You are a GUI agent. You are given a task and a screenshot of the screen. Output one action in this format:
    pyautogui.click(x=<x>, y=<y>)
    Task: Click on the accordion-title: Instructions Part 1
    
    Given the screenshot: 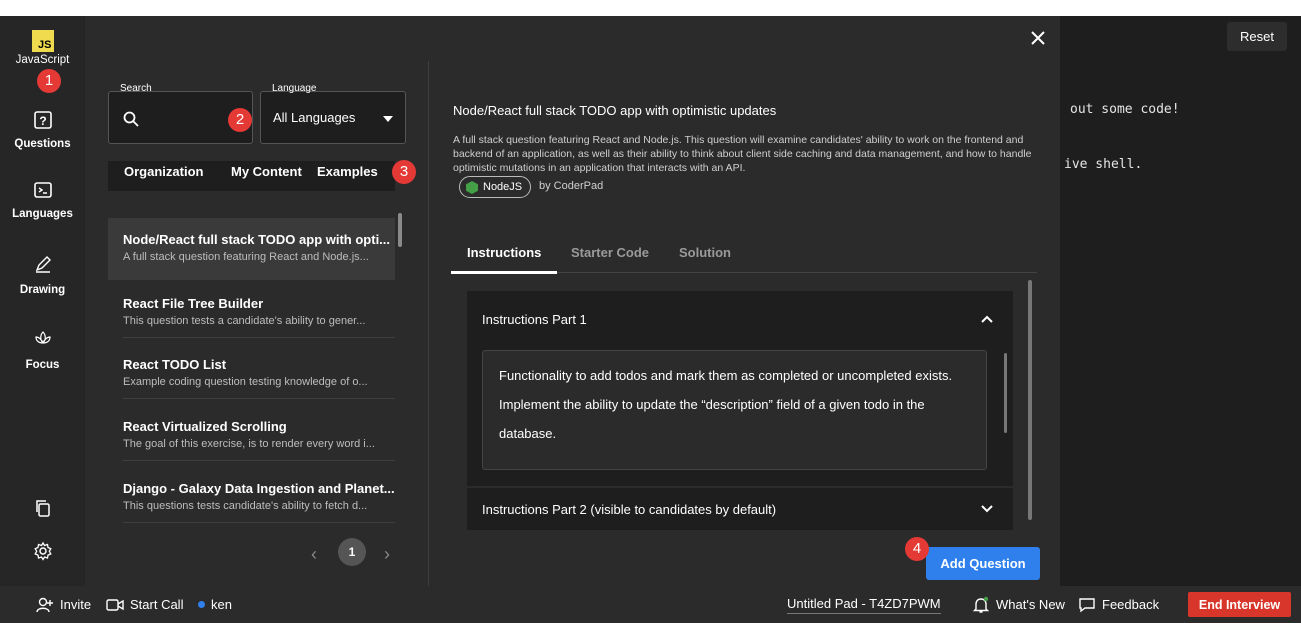 What is the action you would take?
    pyautogui.click(x=534, y=319)
    